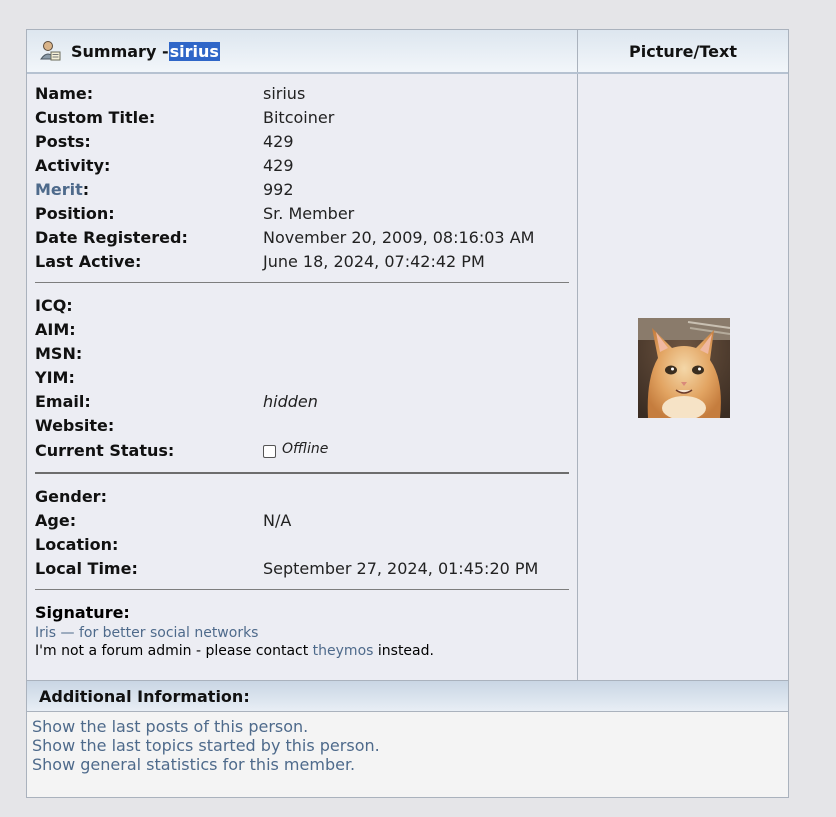 This screenshot has width=836, height=817. What do you see at coordinates (290, 401) in the screenshot?
I see `email-value: hidden` at bounding box center [290, 401].